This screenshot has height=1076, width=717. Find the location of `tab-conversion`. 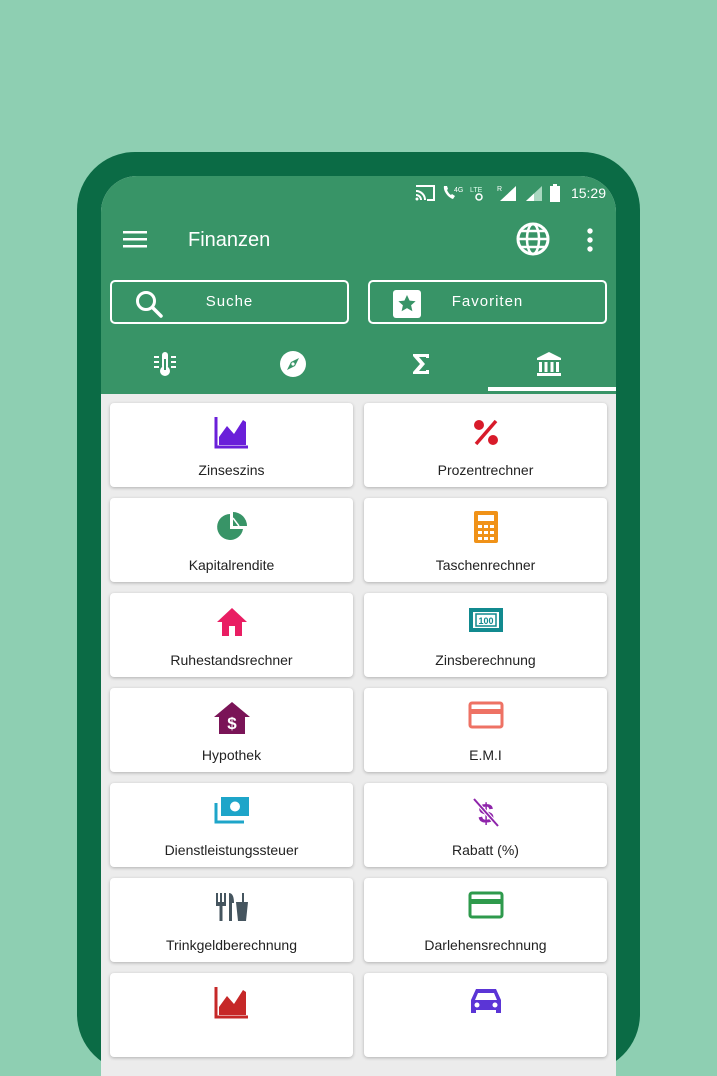

tab-conversion is located at coordinates (165, 367).